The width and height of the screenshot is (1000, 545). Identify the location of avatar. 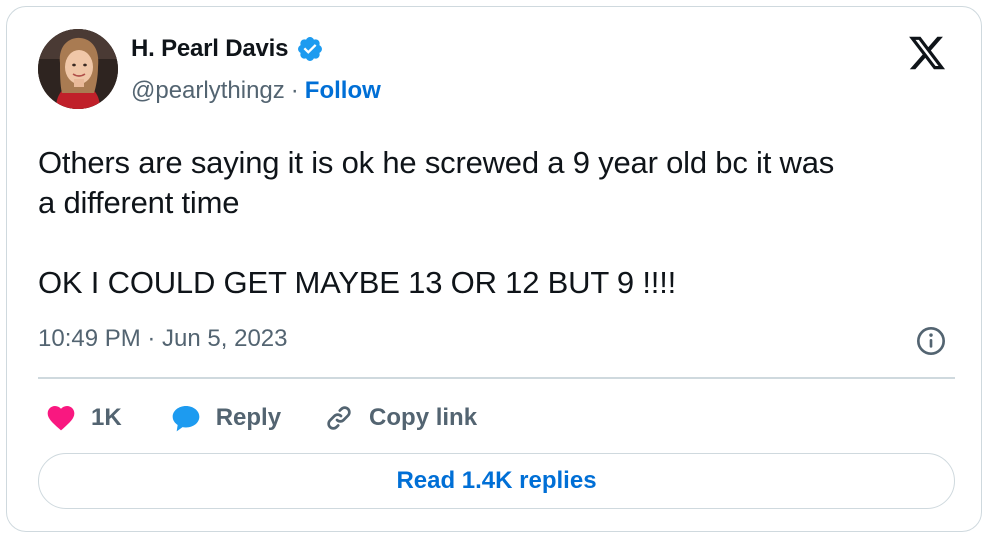
(78, 69).